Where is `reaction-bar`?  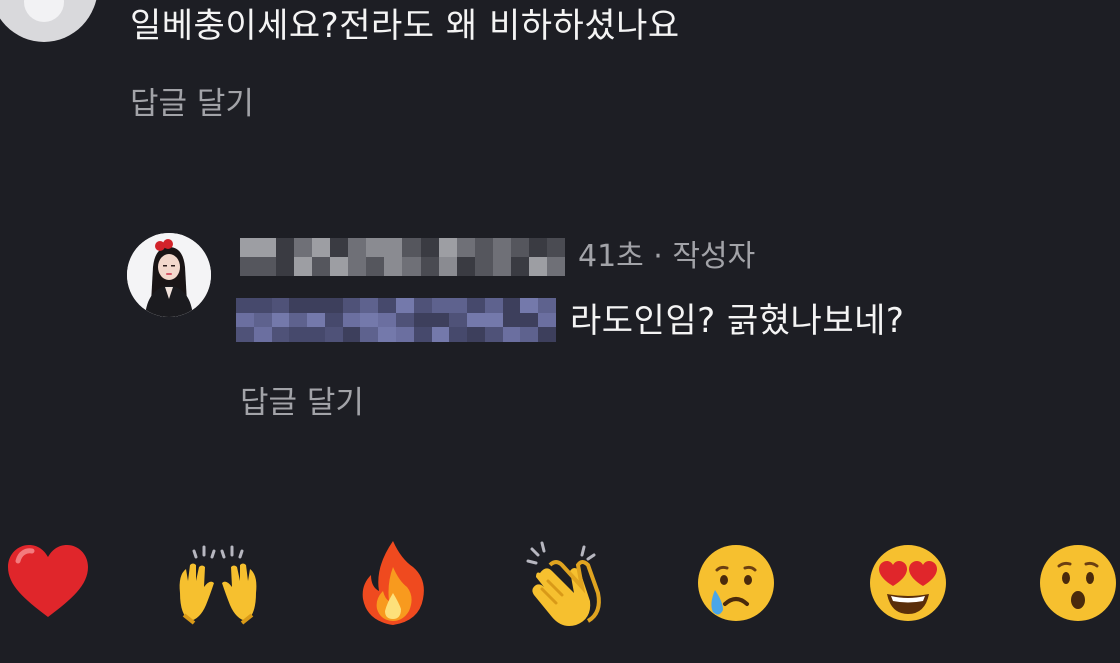 reaction-bar is located at coordinates (560, 583).